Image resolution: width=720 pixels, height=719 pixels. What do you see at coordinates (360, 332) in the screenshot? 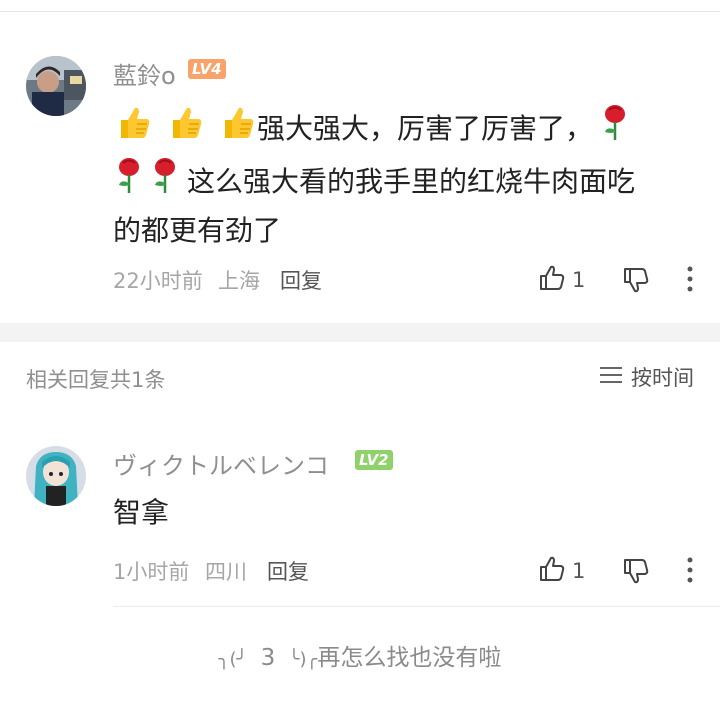
I see `section-separator` at bounding box center [360, 332].